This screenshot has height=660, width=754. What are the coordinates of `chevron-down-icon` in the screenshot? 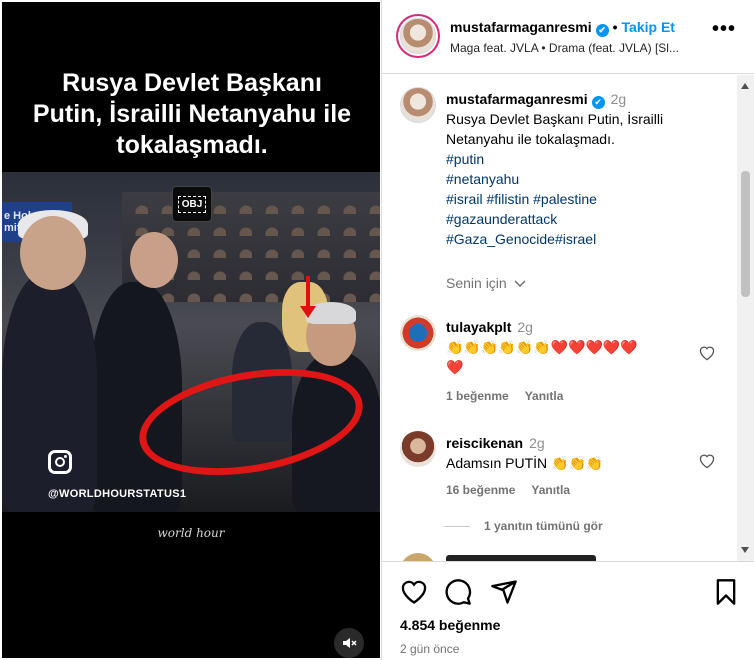 It's located at (520, 284).